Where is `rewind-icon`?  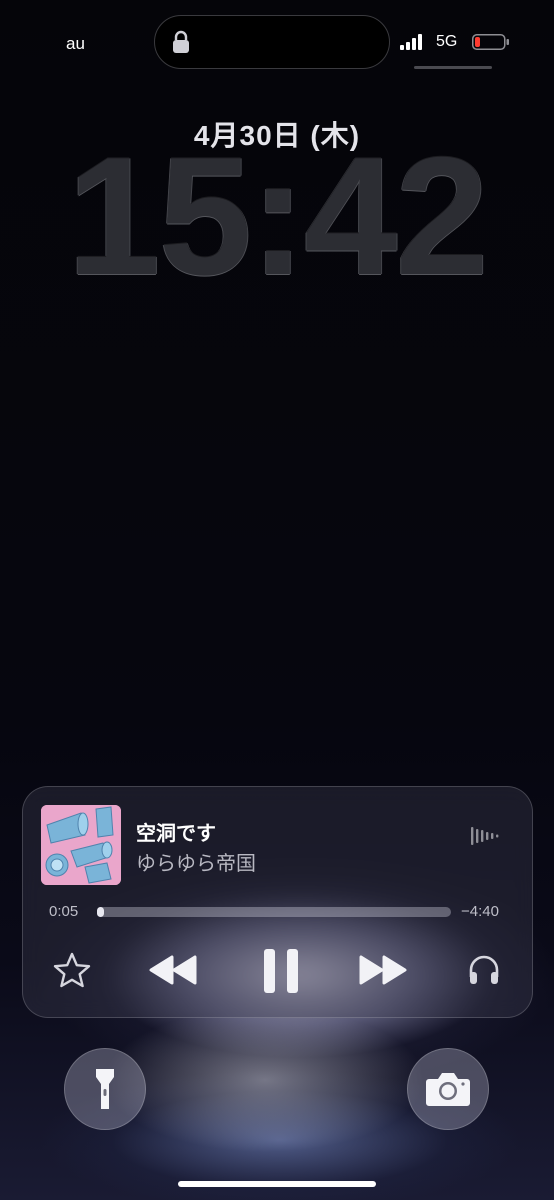 rewind-icon is located at coordinates (173, 970).